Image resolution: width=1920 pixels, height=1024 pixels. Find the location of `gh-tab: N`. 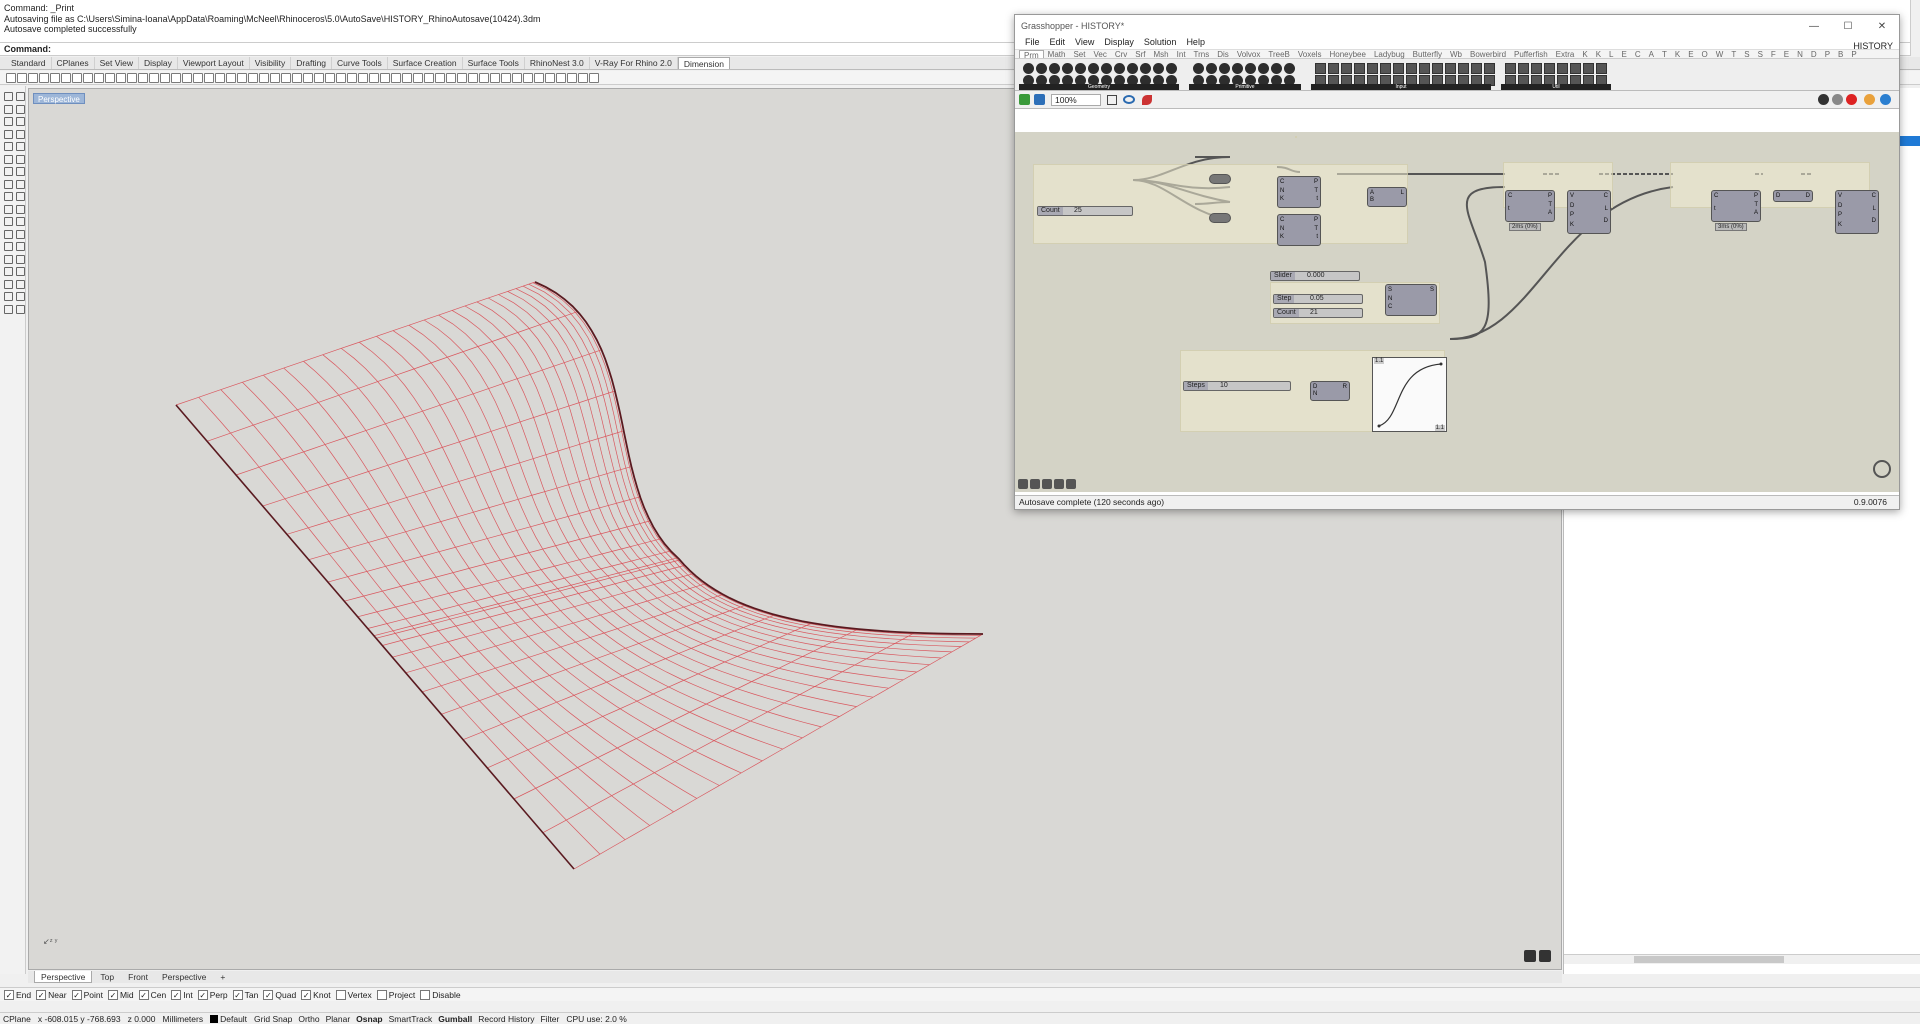

gh-tab: N is located at coordinates (1800, 54).